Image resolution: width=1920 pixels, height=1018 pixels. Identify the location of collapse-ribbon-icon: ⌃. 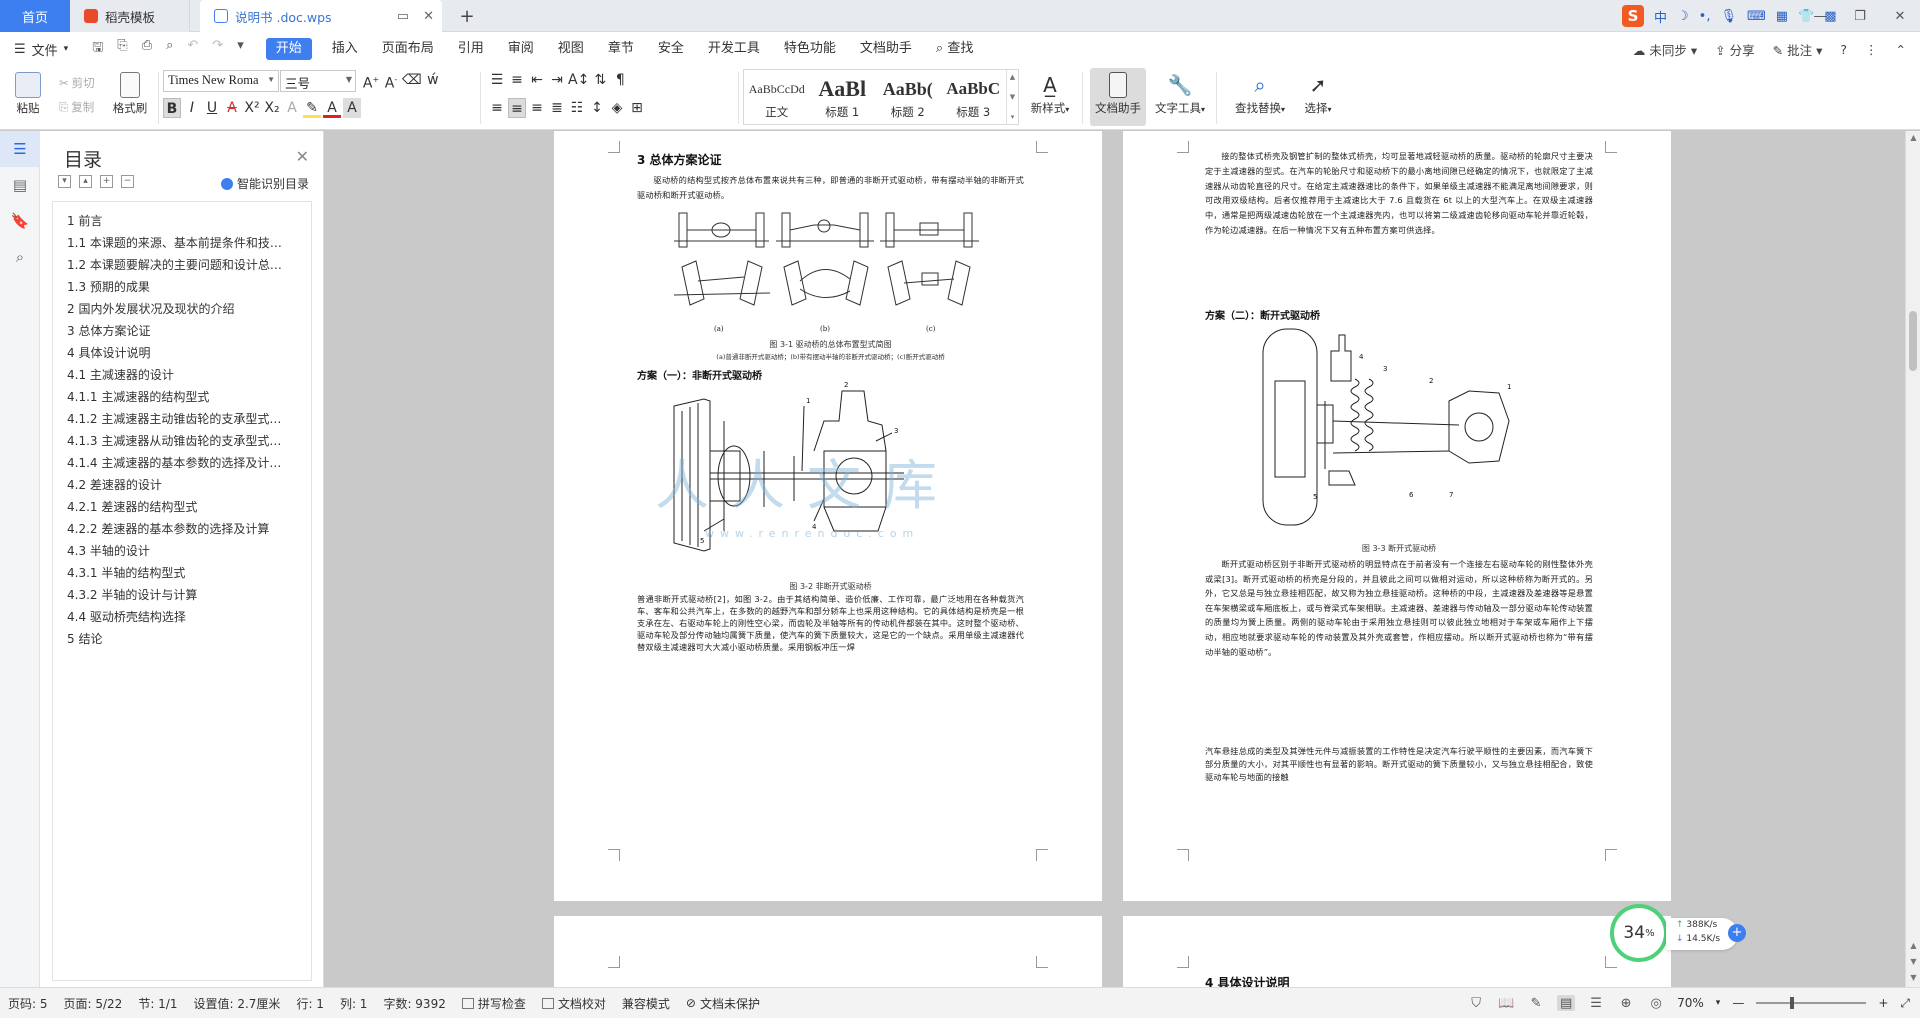
(1901, 49).